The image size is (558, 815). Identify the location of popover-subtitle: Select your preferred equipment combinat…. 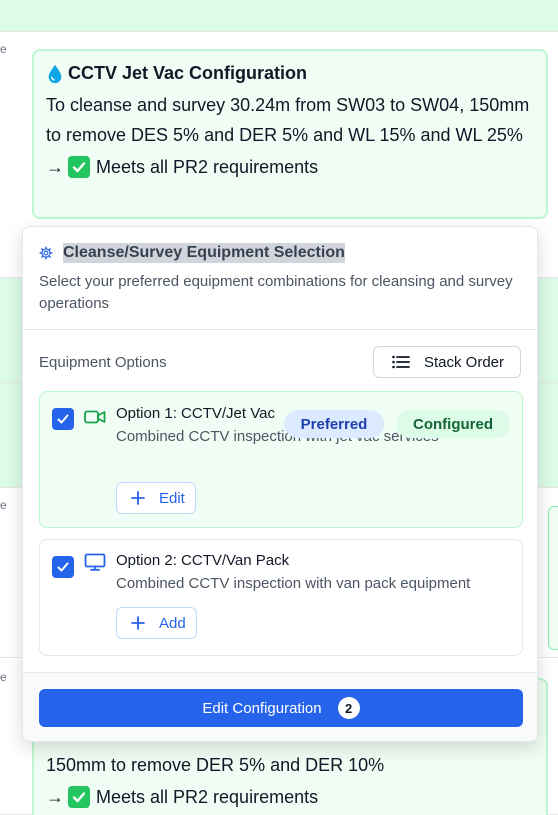
(276, 292).